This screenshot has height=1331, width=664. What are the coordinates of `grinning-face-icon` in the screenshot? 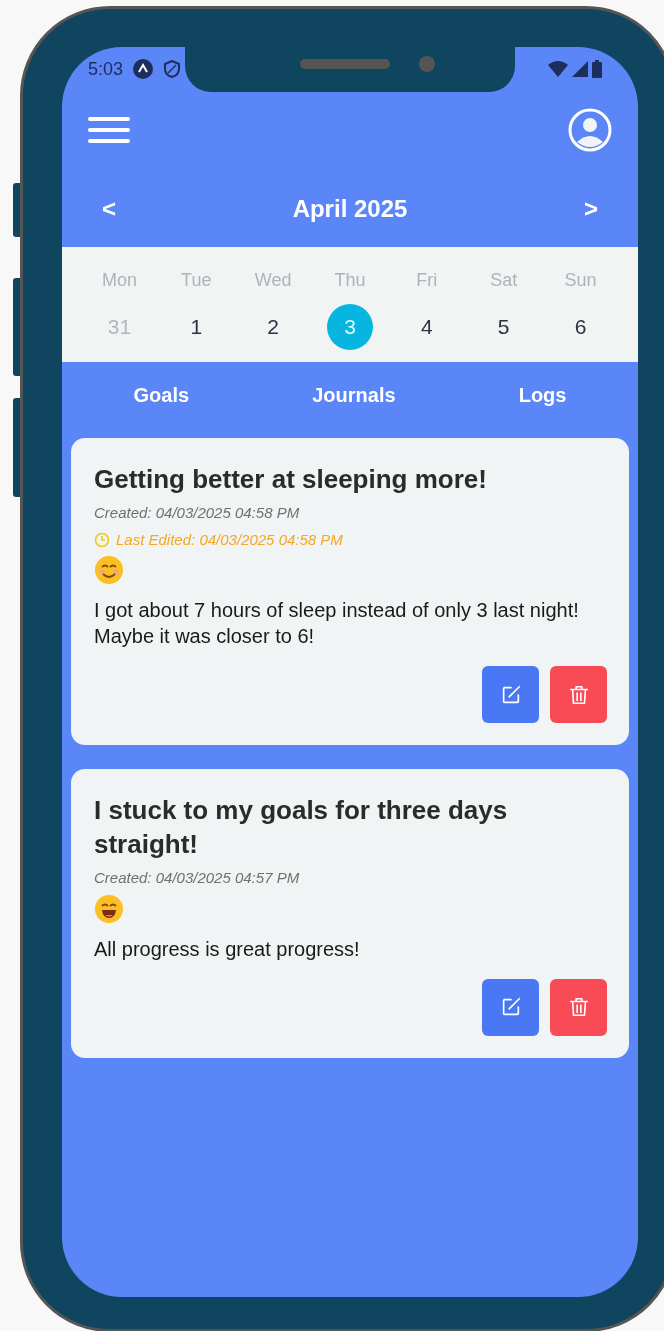 It's located at (109, 908).